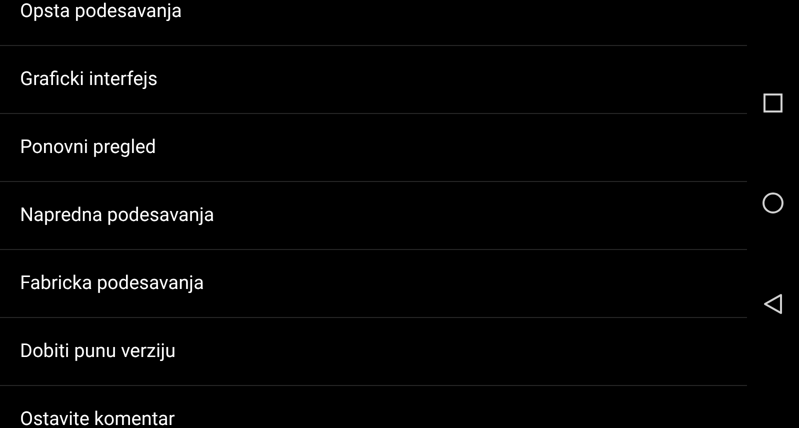 The height and width of the screenshot is (428, 799). Describe the element at coordinates (97, 416) in the screenshot. I see `menu-item: Ostavite komentar` at that location.